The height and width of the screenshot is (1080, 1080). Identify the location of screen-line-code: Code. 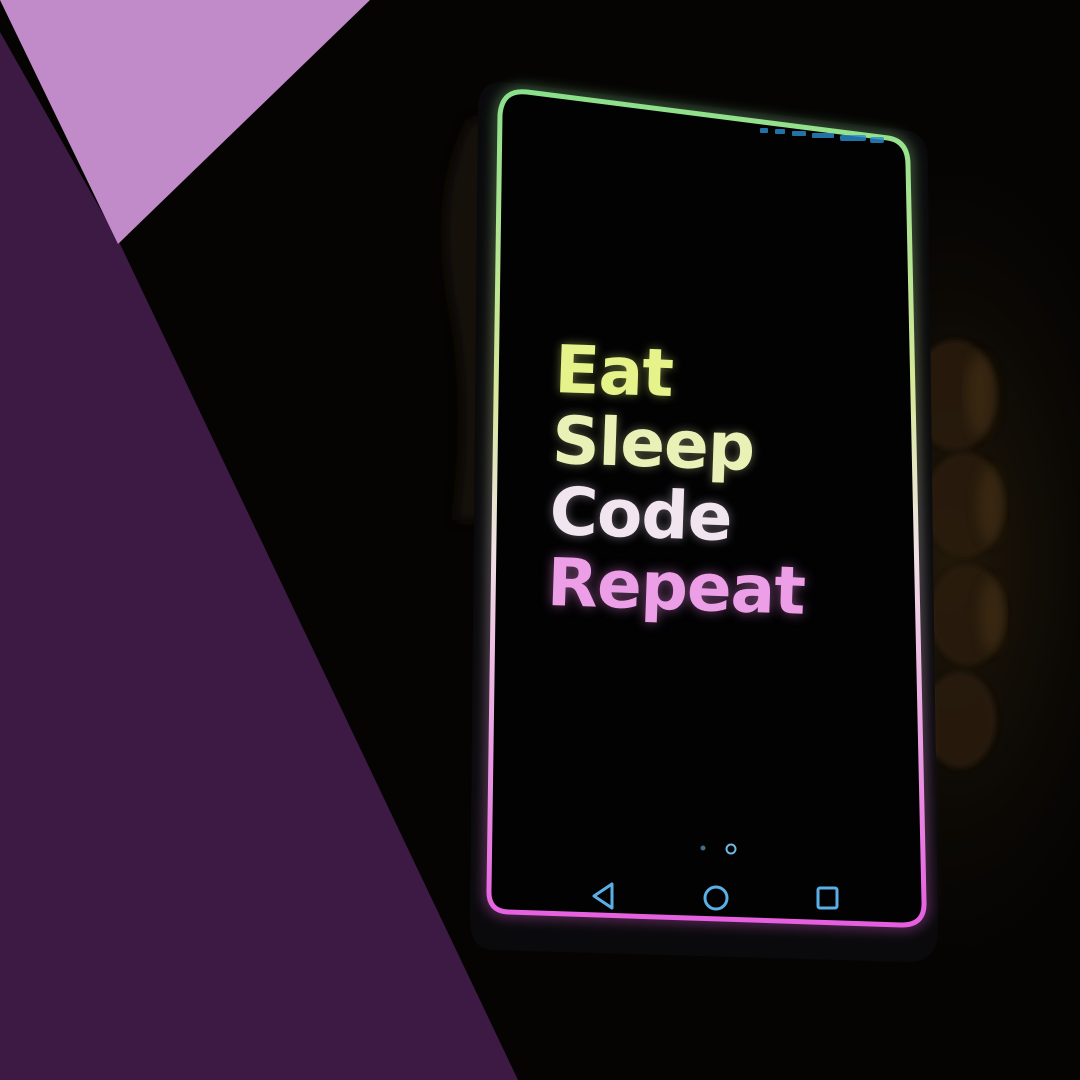
(640, 514).